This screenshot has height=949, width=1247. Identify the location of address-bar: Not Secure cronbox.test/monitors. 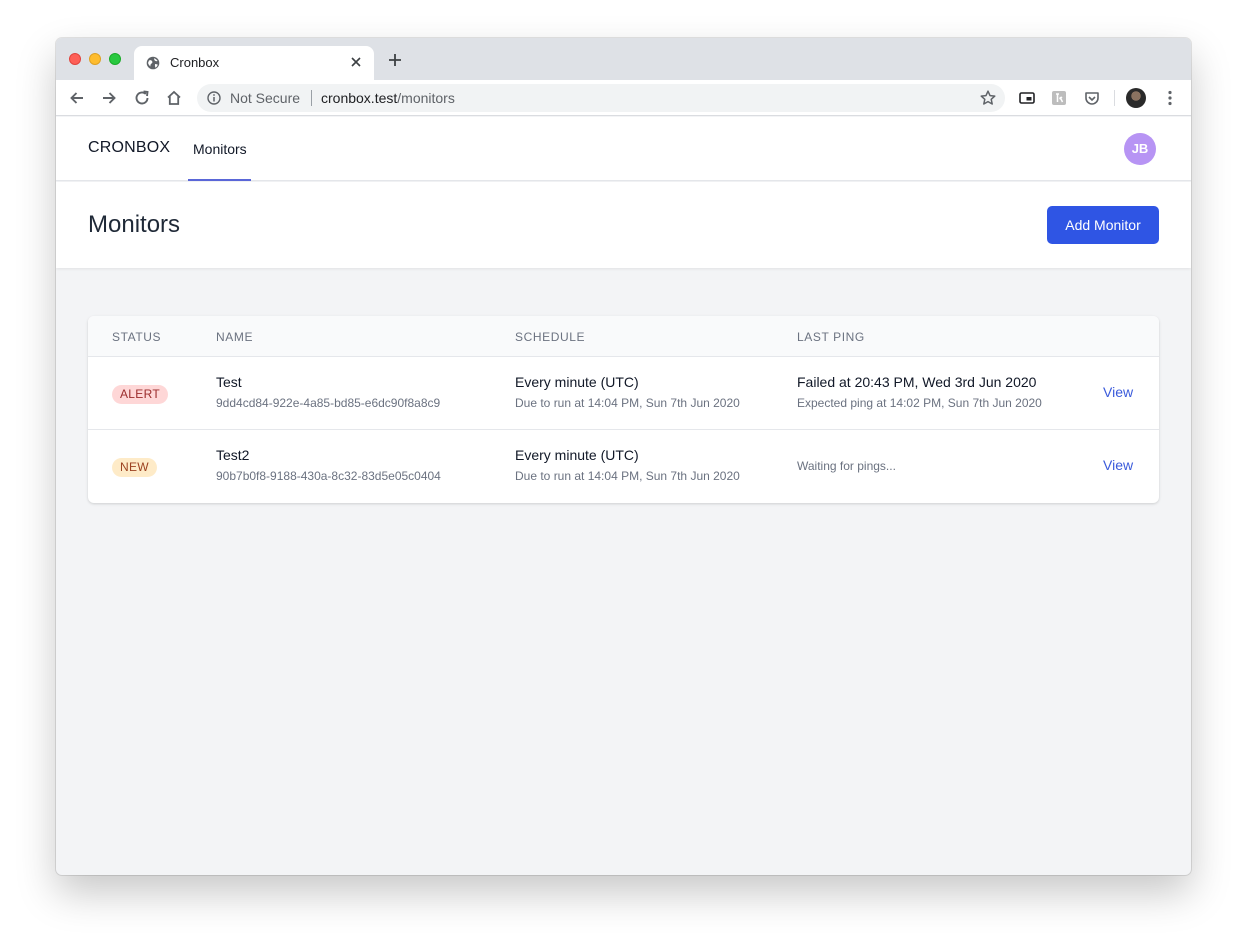
(601, 98).